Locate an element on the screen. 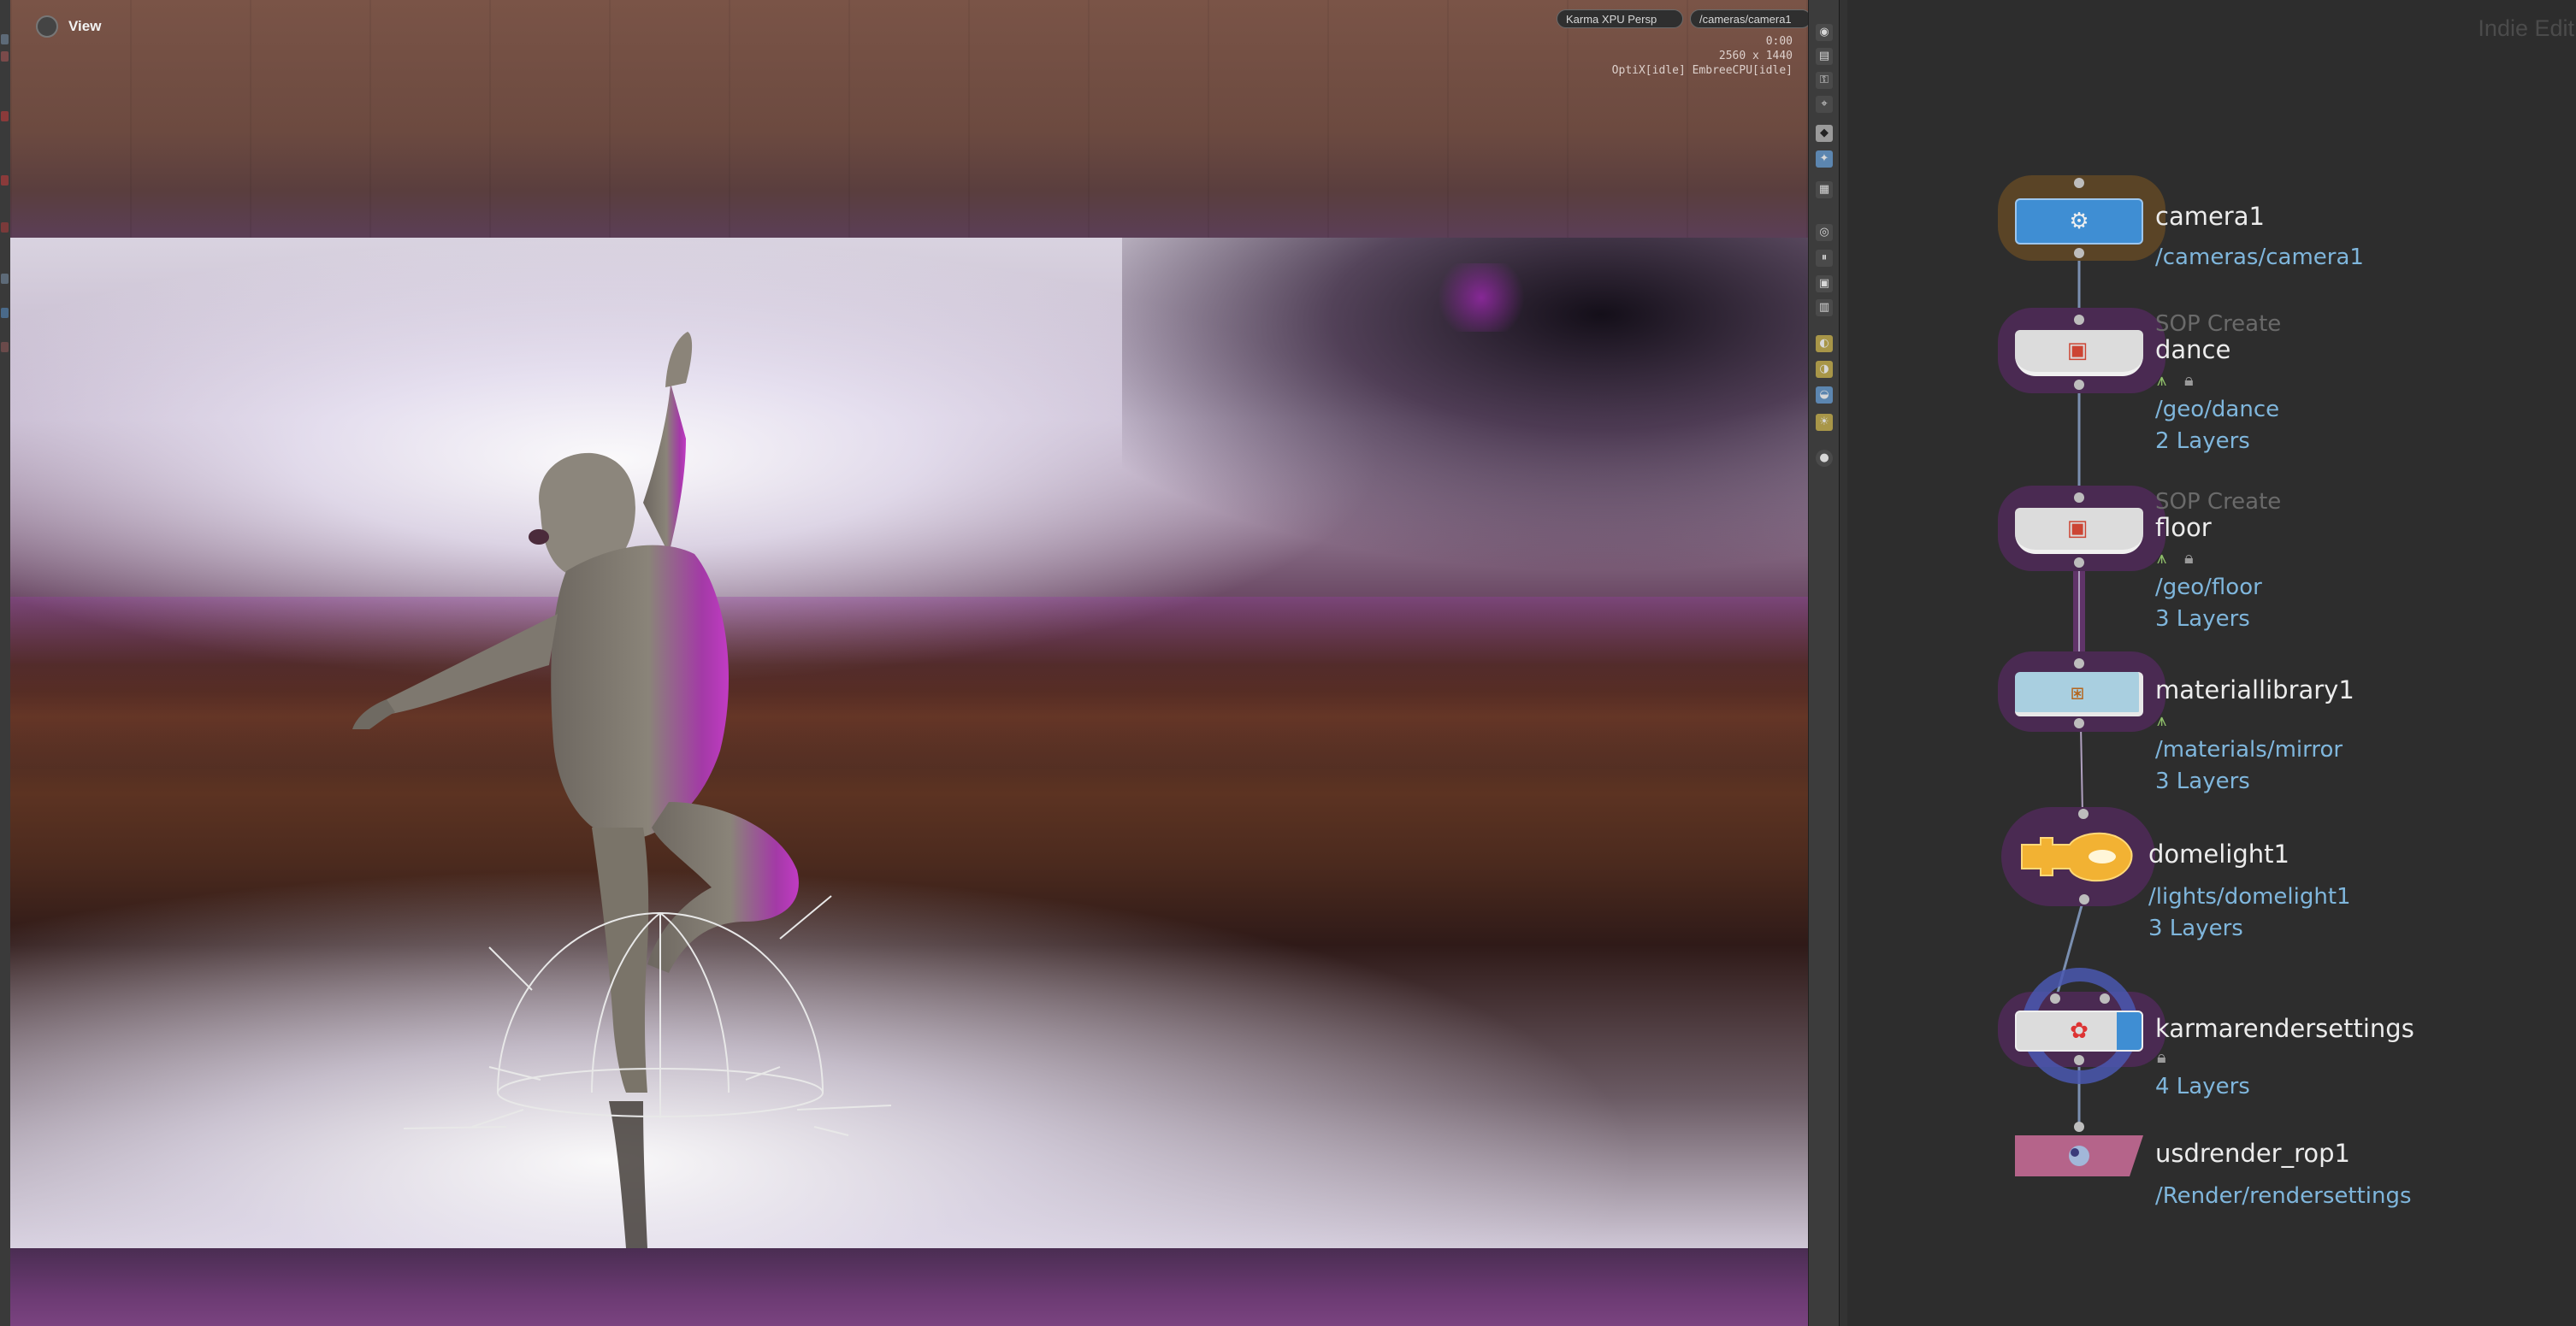 The width and height of the screenshot is (2576, 1326). port-out-floor is located at coordinates (2079, 562).